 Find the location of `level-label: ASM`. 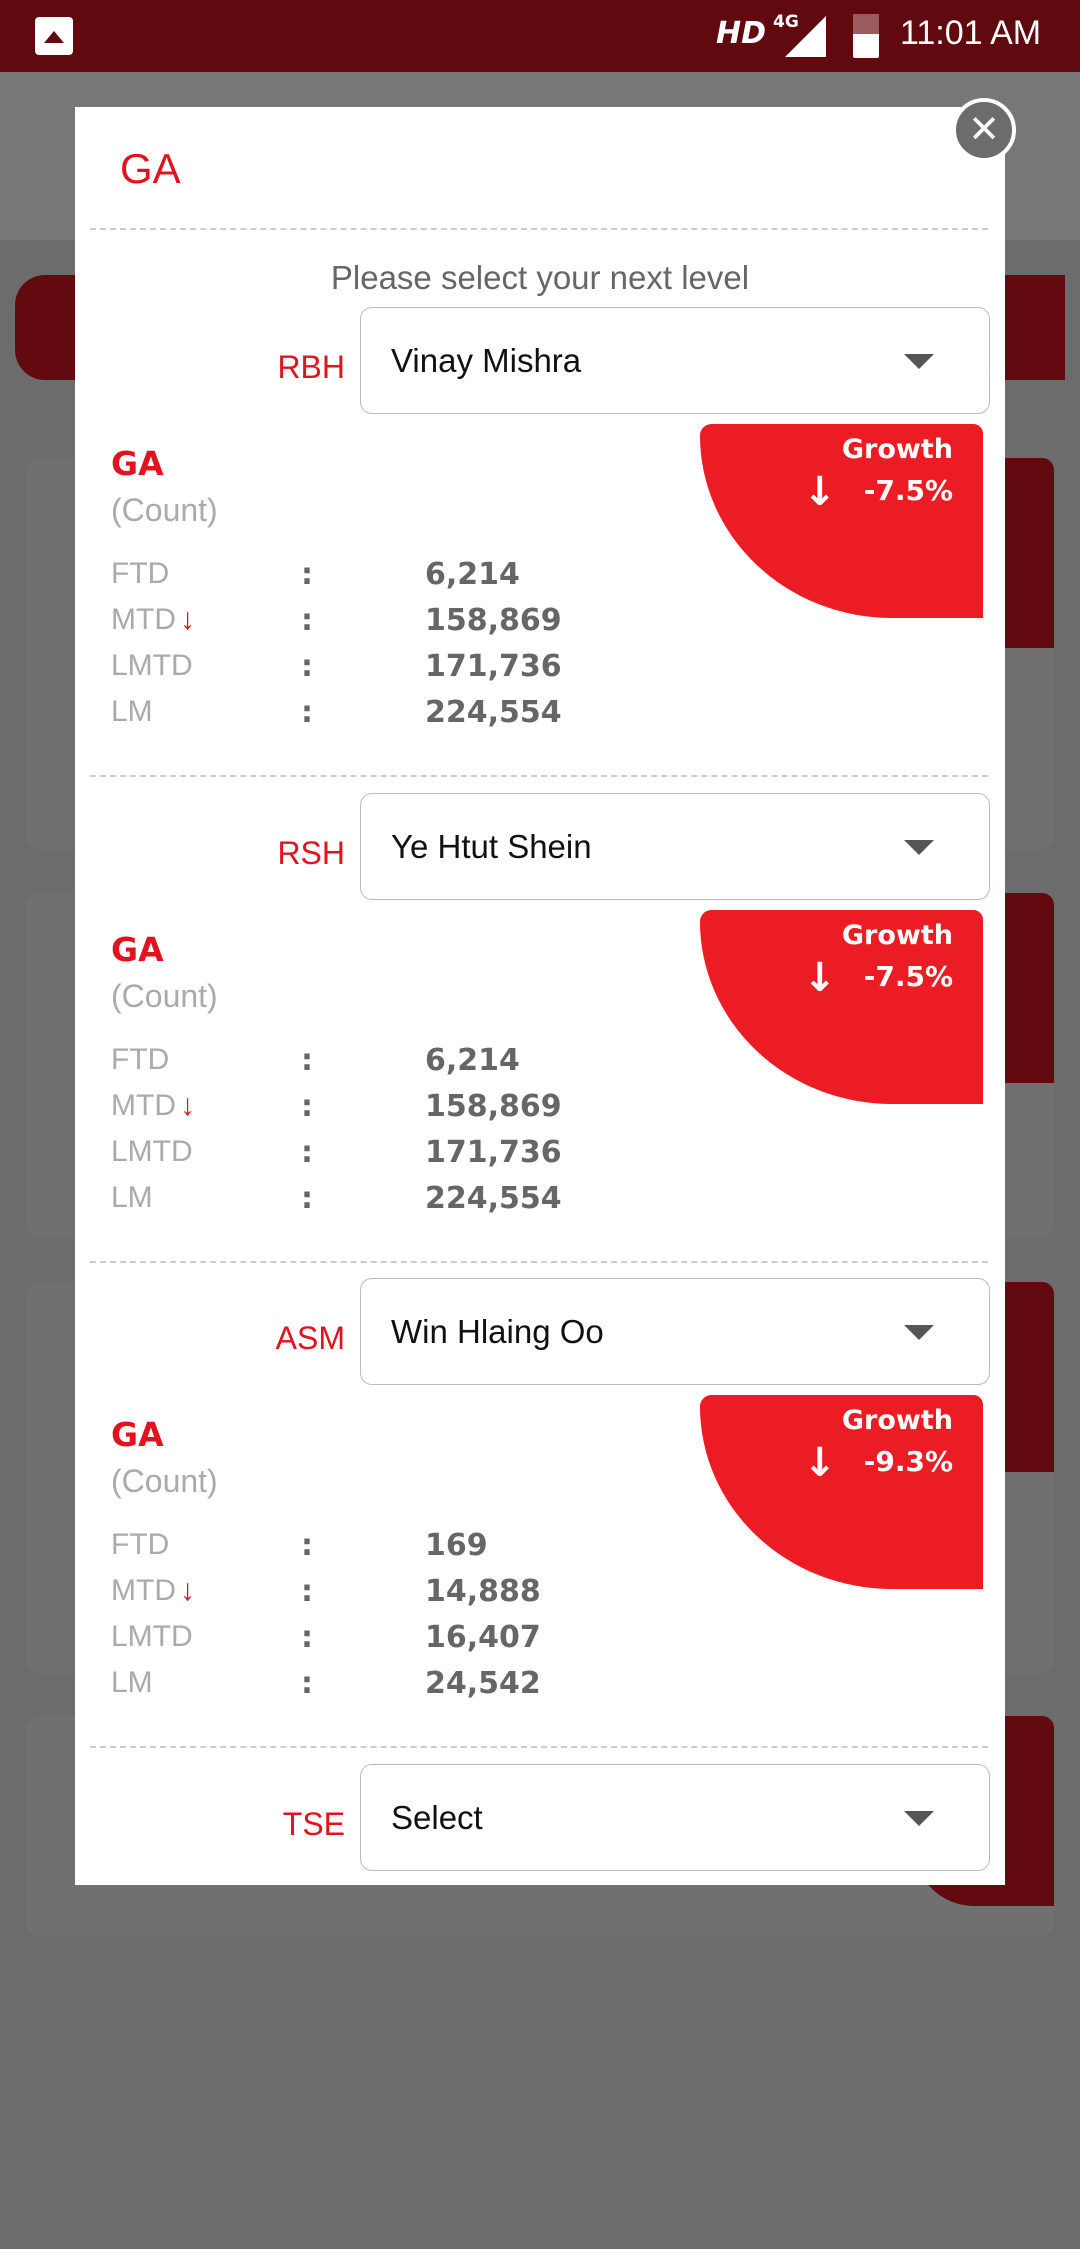

level-label: ASM is located at coordinates (310, 1338).